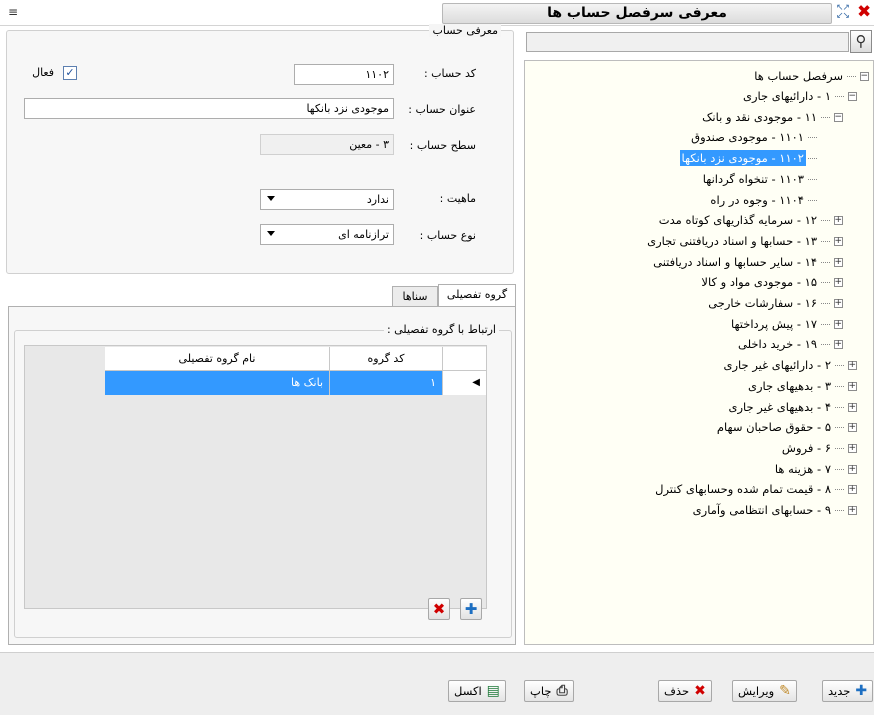  What do you see at coordinates (344, 74) in the screenshot?
I see `account-code-input: ۱۱۰۲` at bounding box center [344, 74].